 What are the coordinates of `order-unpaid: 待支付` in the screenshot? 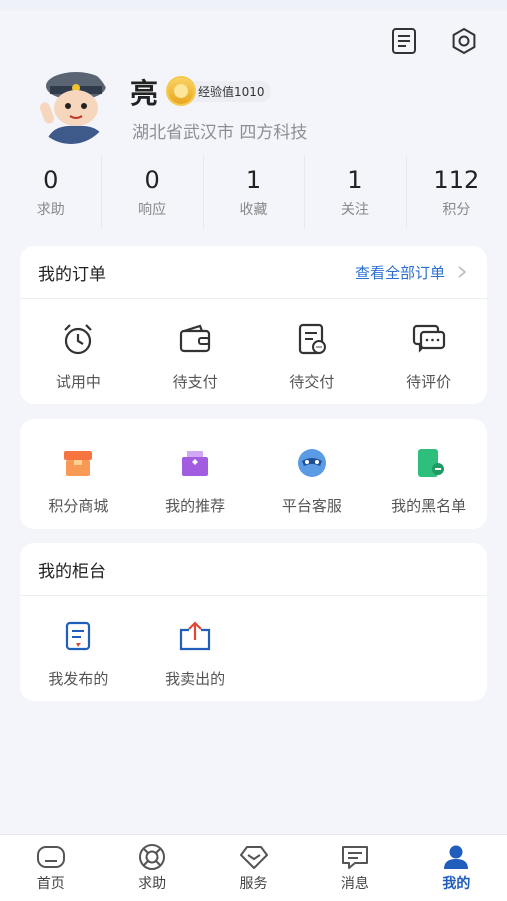 It's located at (195, 356).